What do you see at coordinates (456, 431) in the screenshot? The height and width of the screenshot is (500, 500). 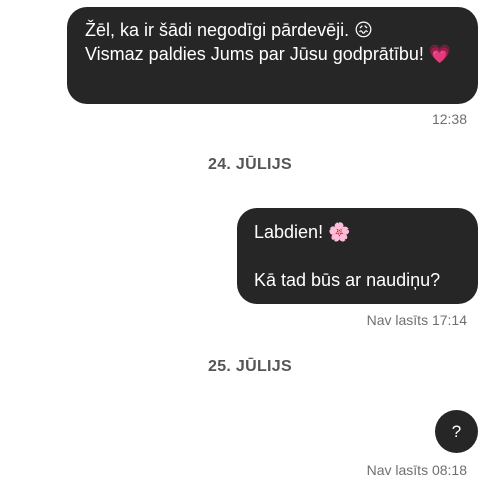 I see `message-bubble-outgoing: ?` at bounding box center [456, 431].